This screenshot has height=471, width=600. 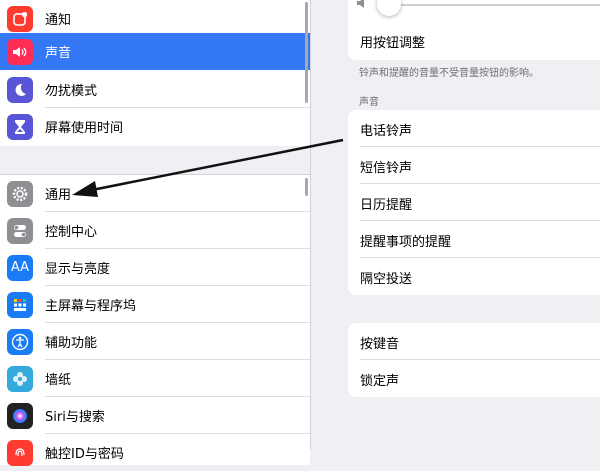 I want to click on hourglass-icon, so click(x=20, y=126).